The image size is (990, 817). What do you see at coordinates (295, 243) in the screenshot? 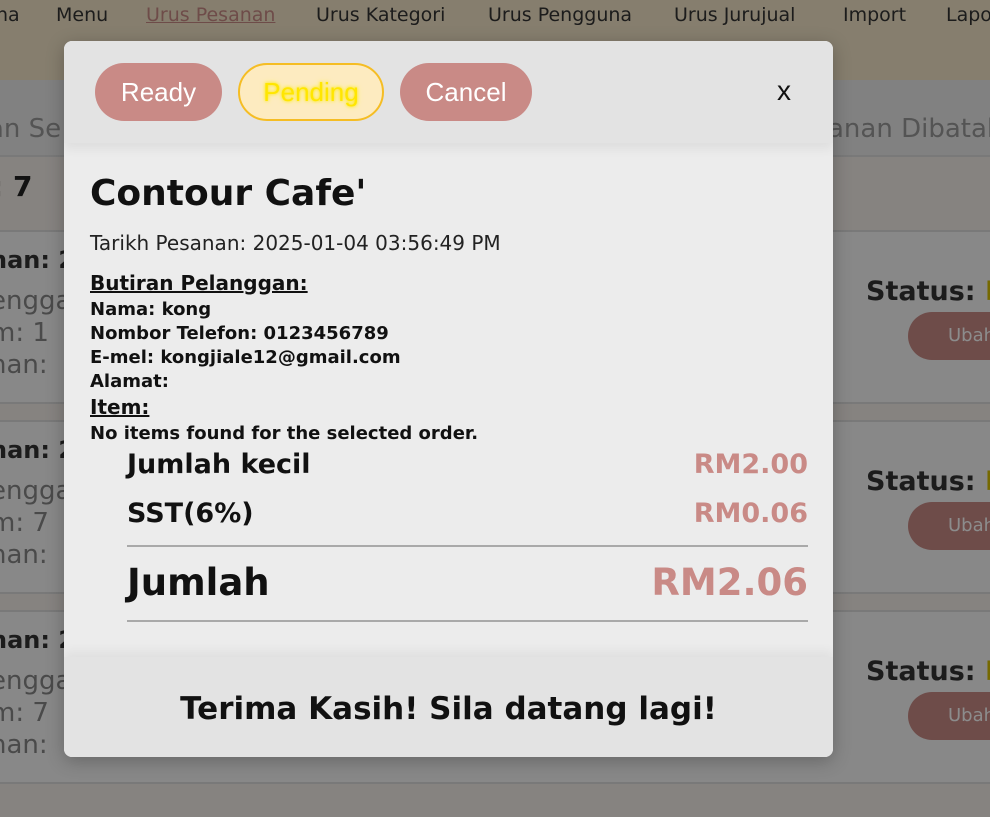
I see `order-date: Tarikh Pesanan: 2025-01-04 03:56:49 PM` at bounding box center [295, 243].